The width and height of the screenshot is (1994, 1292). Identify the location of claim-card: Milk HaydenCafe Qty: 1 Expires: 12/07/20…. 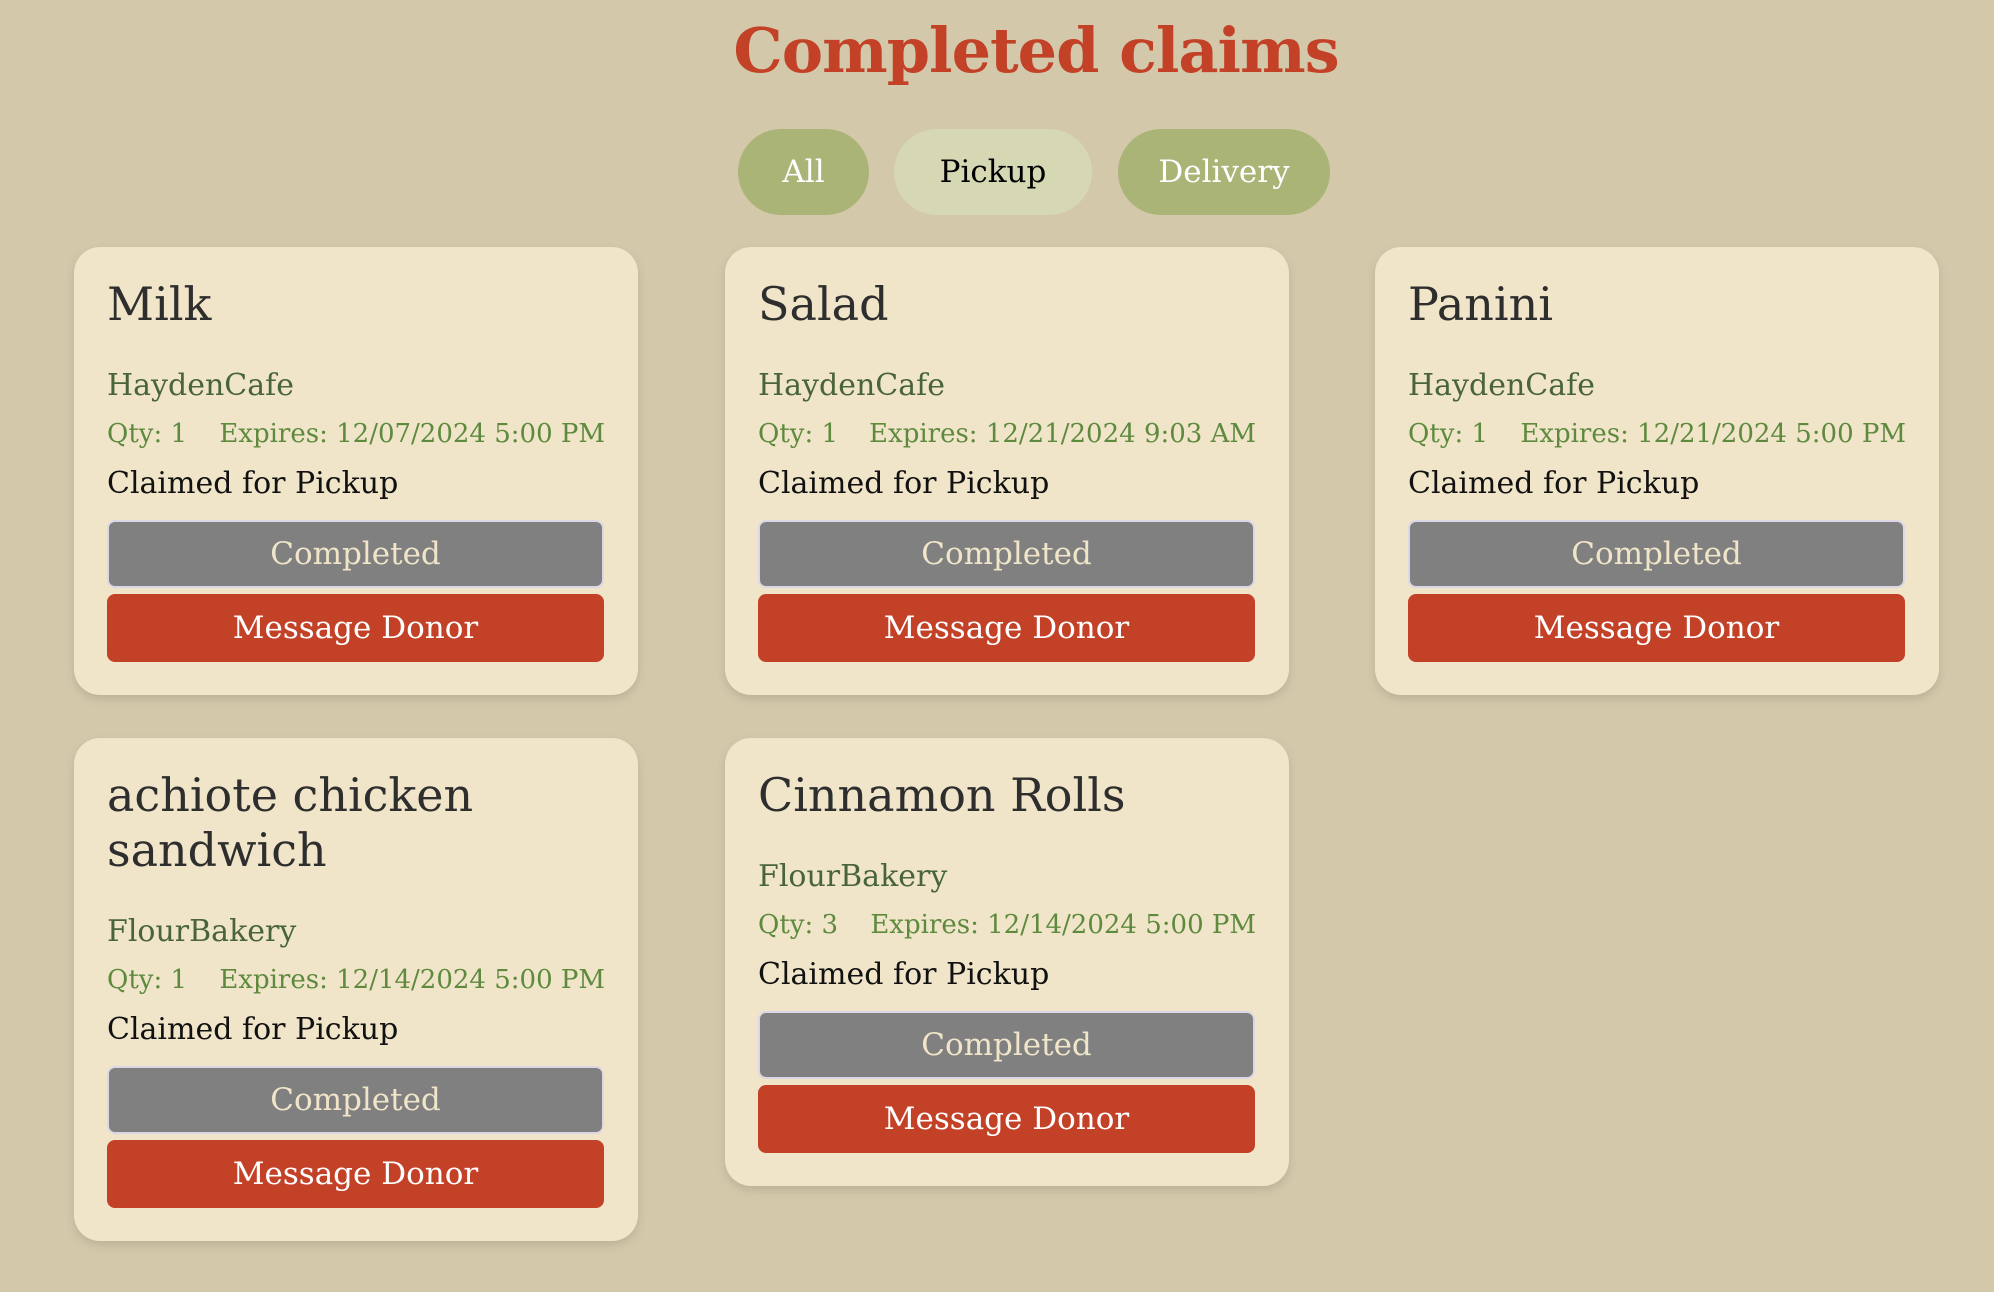
(356, 471).